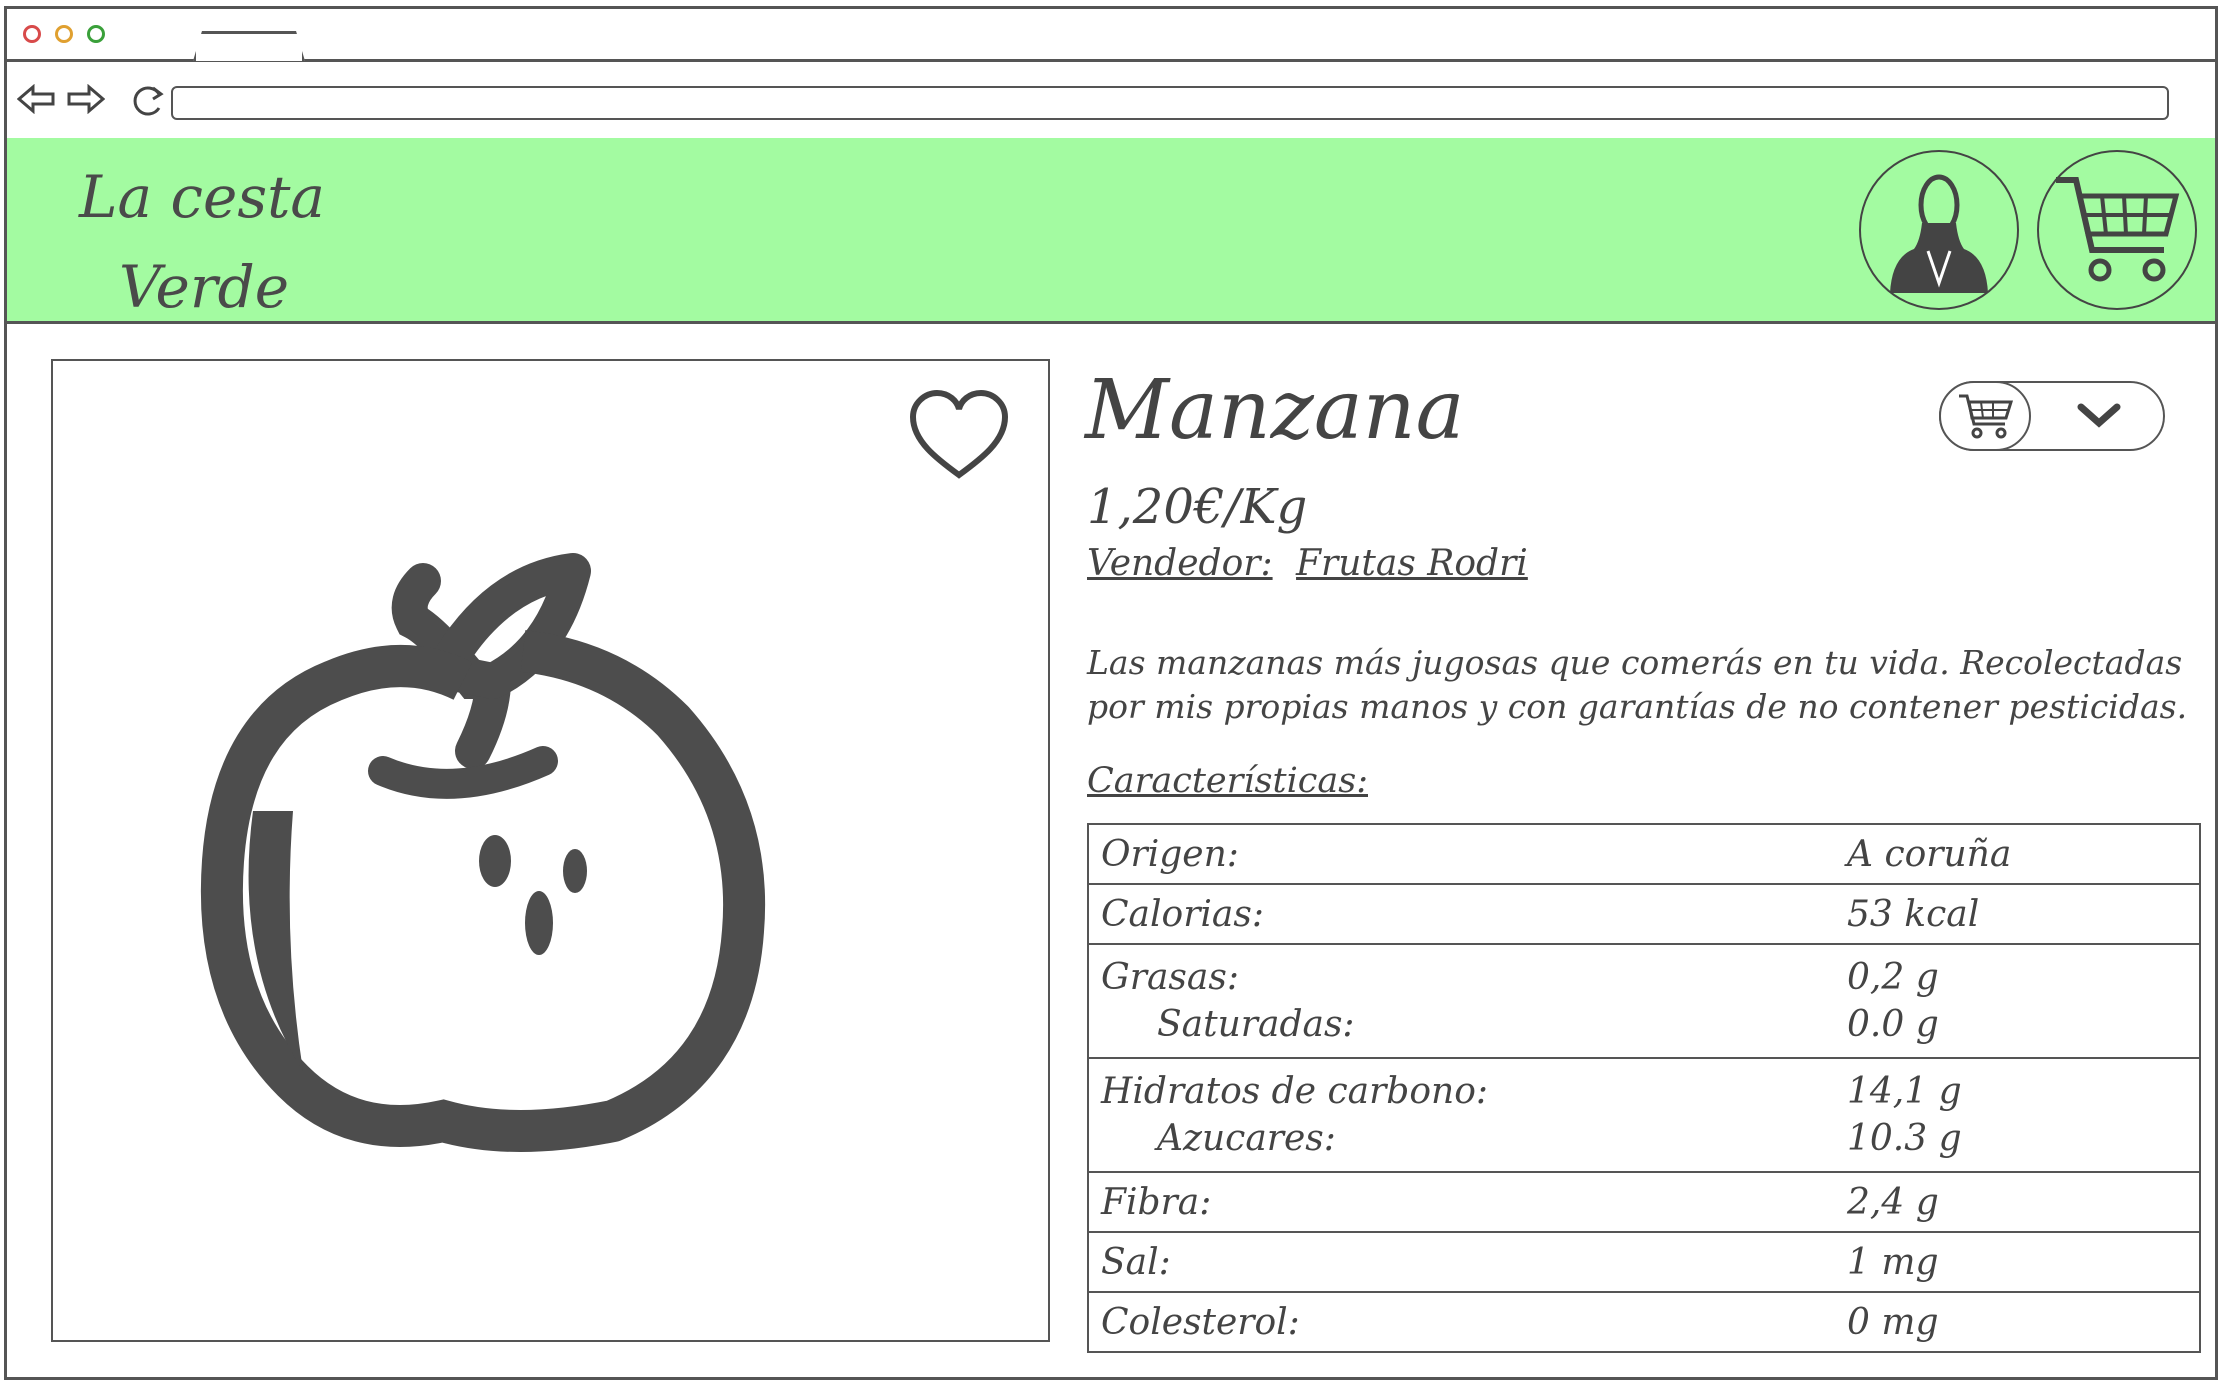  What do you see at coordinates (64, 34) in the screenshot?
I see `minimize-window-button` at bounding box center [64, 34].